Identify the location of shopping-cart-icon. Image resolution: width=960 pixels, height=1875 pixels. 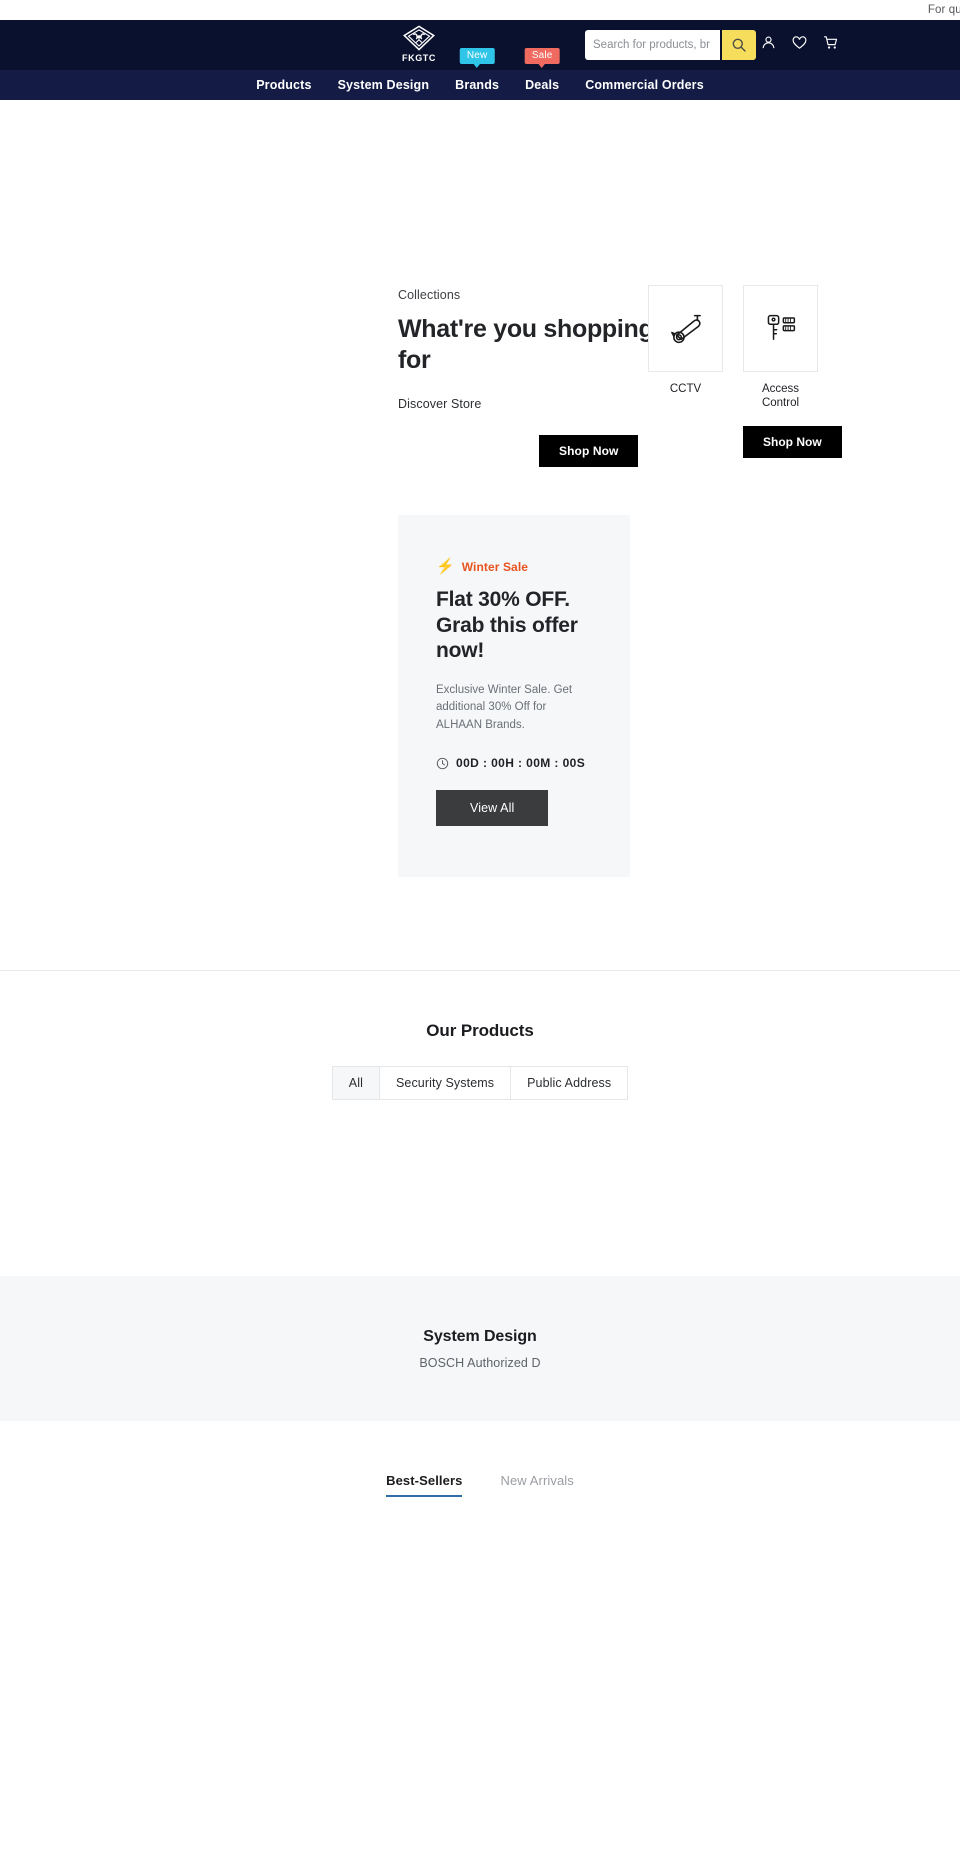
(830, 42).